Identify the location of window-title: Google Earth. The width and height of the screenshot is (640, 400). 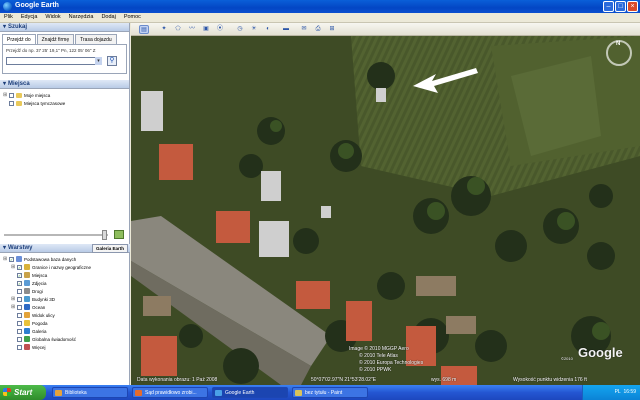
(37, 5).